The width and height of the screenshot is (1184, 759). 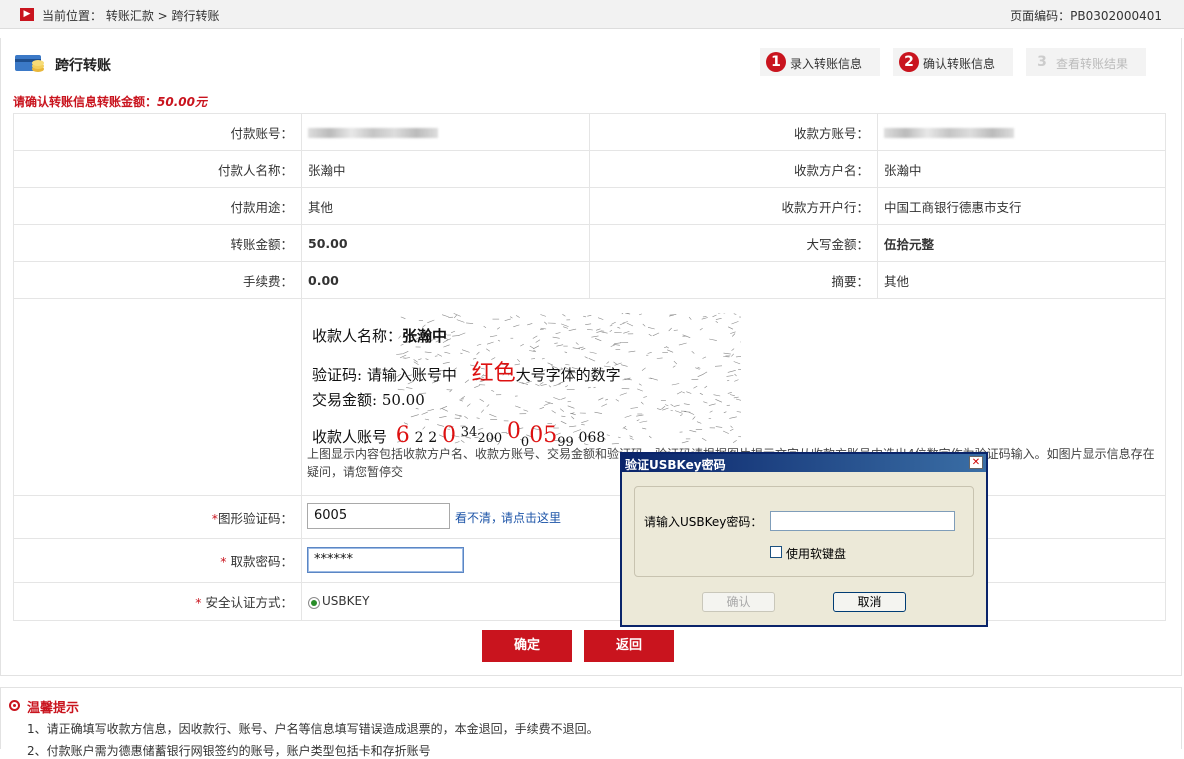 I want to click on amount-value: 50.00, so click(x=446, y=243).